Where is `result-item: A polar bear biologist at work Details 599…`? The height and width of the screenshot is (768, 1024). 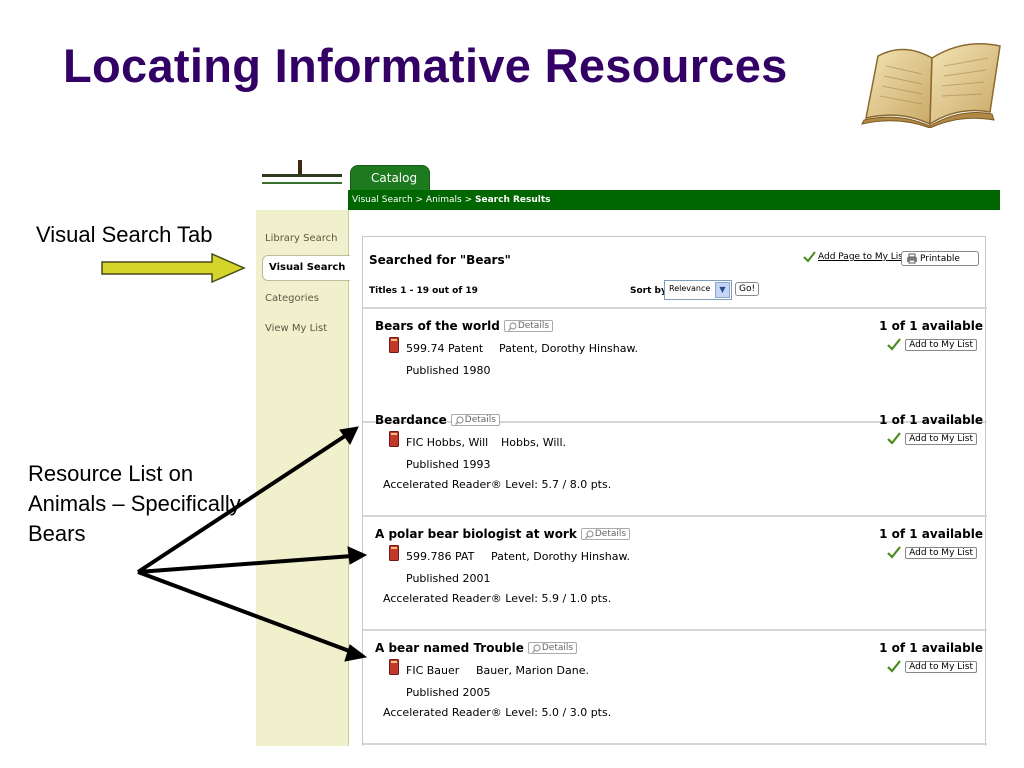
result-item: A polar bear biologist at work Details 599… is located at coordinates (675, 574).